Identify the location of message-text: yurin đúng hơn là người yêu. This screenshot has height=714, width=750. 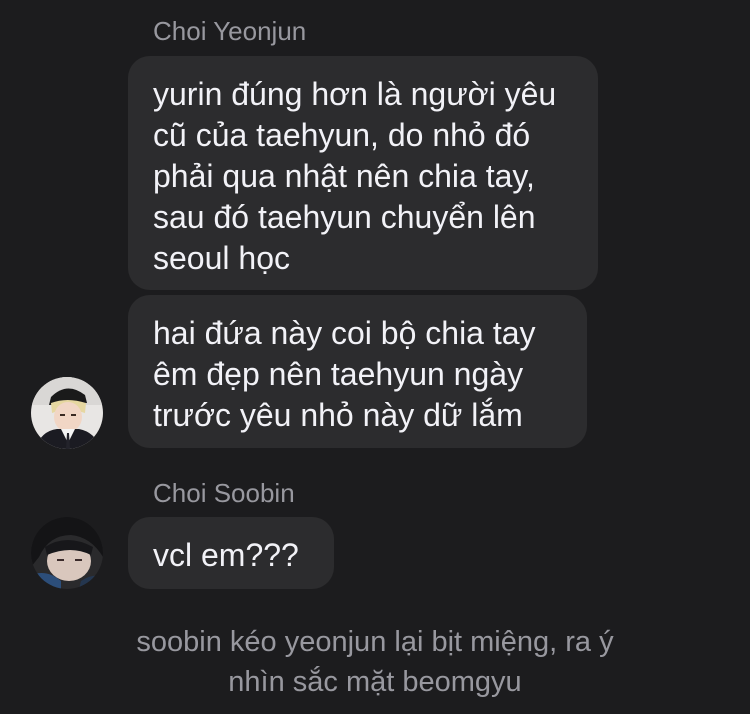
(355, 94).